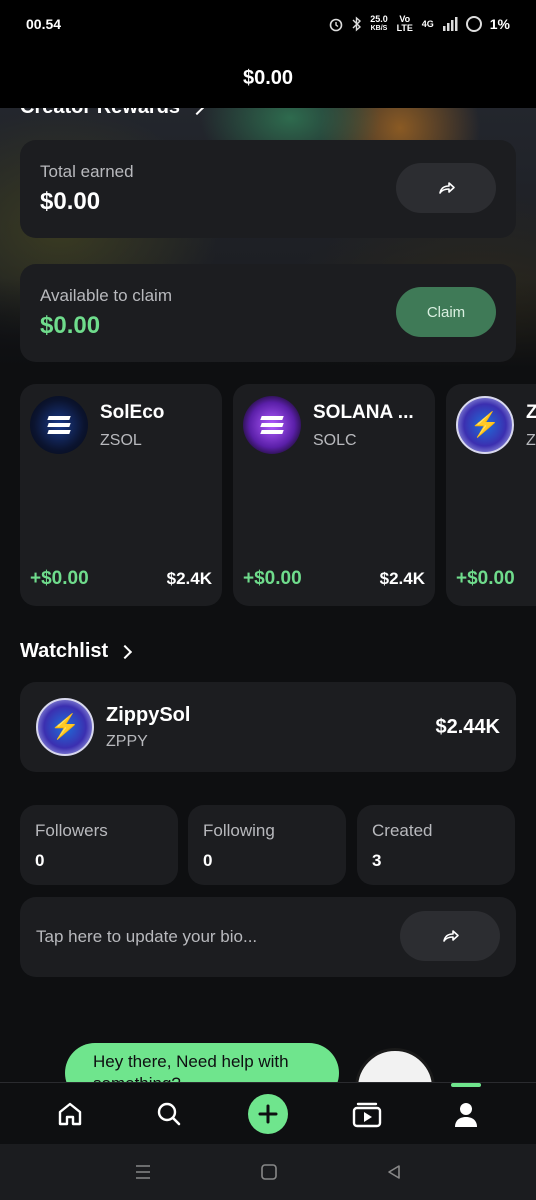 This screenshot has width=536, height=1200. I want to click on video-feed-icon, so click(367, 1114).